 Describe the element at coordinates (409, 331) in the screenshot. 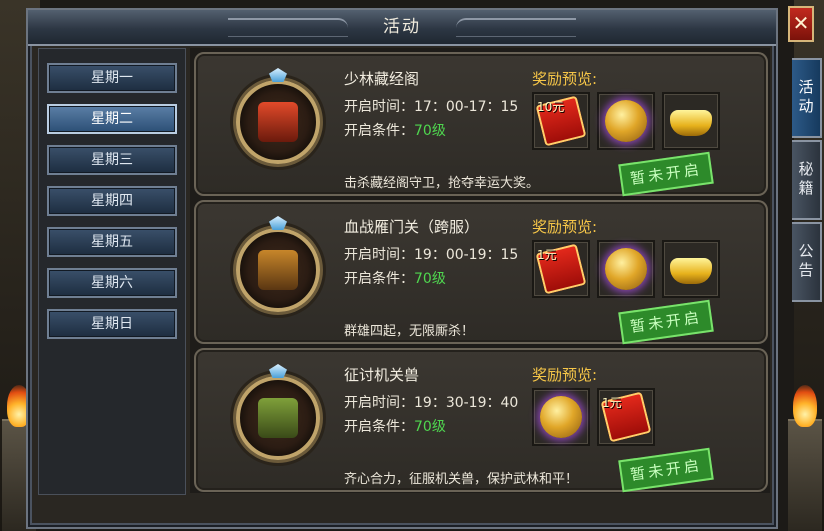

I see `activity-description: 群雄四起，无限厮杀！` at that location.